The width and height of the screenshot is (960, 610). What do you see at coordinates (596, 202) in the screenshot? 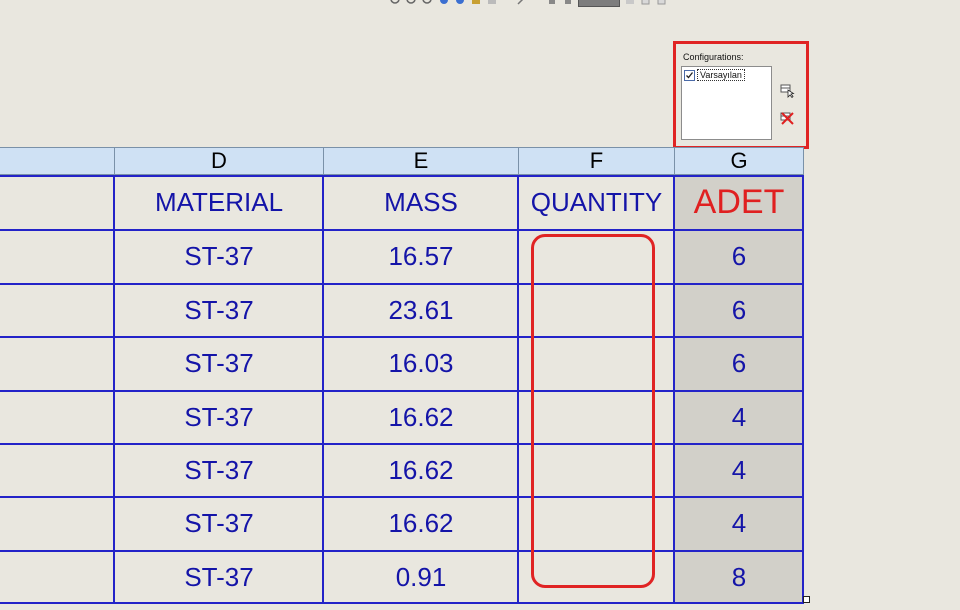
I see `header-quantity: QUANTITY` at bounding box center [596, 202].